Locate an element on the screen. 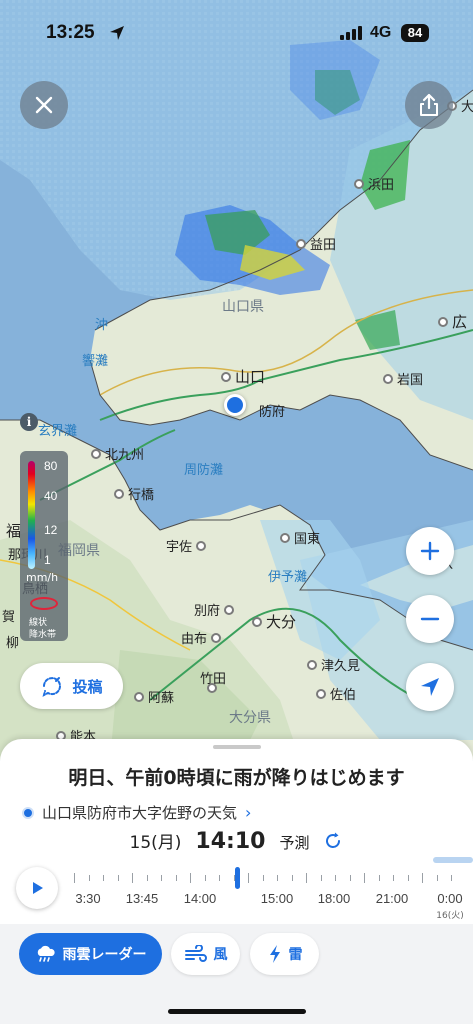 The height and width of the screenshot is (1024, 473). info-icon: i is located at coordinates (29, 422).